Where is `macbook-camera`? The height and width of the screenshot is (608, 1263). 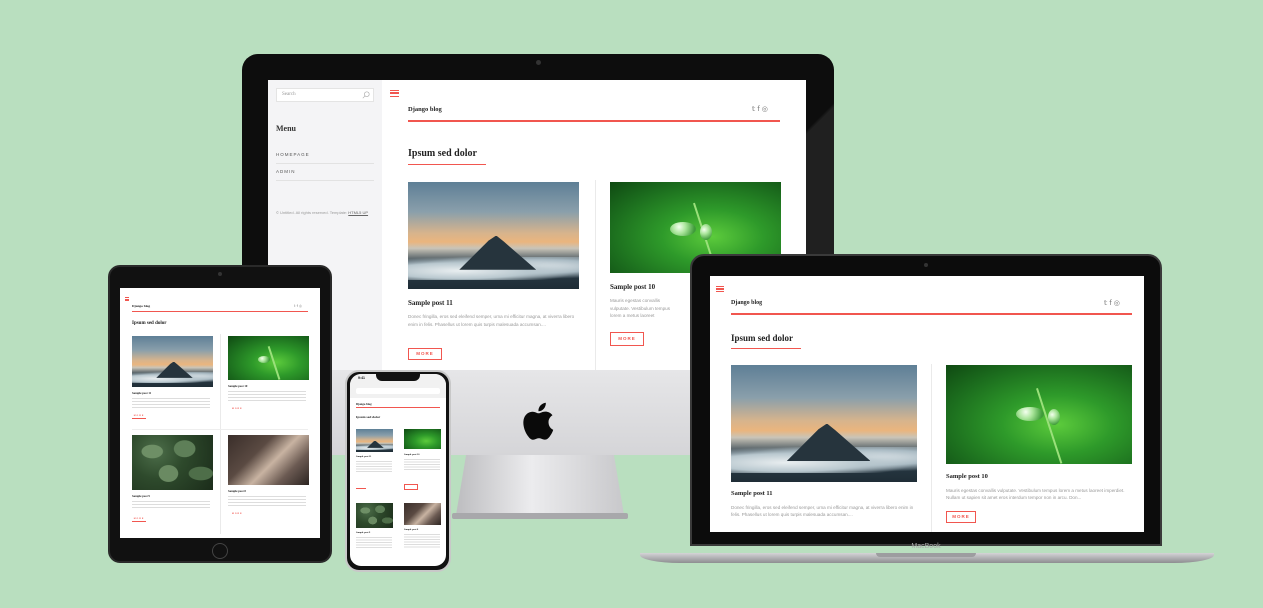
macbook-camera is located at coordinates (926, 265).